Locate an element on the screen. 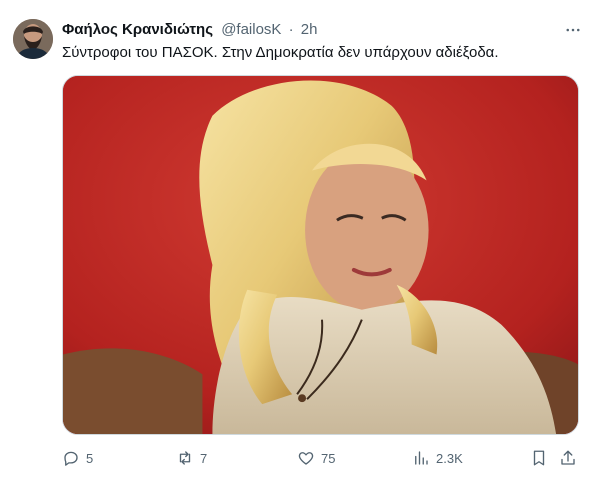 The width and height of the screenshot is (600, 481). share-button is located at coordinates (568, 458).